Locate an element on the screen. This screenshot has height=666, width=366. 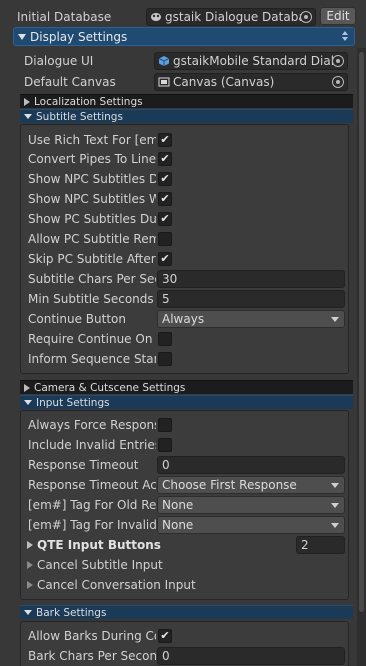
scrollbar-thumb is located at coordinates (361, 332).